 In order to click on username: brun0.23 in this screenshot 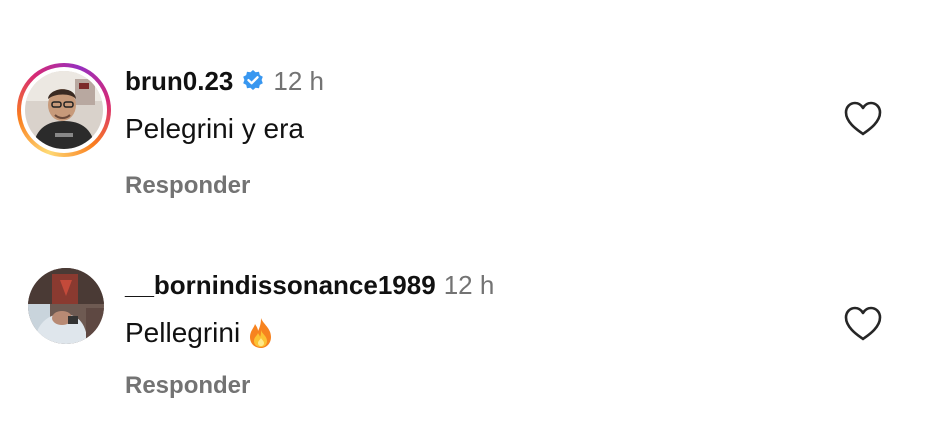, I will do `click(179, 81)`.